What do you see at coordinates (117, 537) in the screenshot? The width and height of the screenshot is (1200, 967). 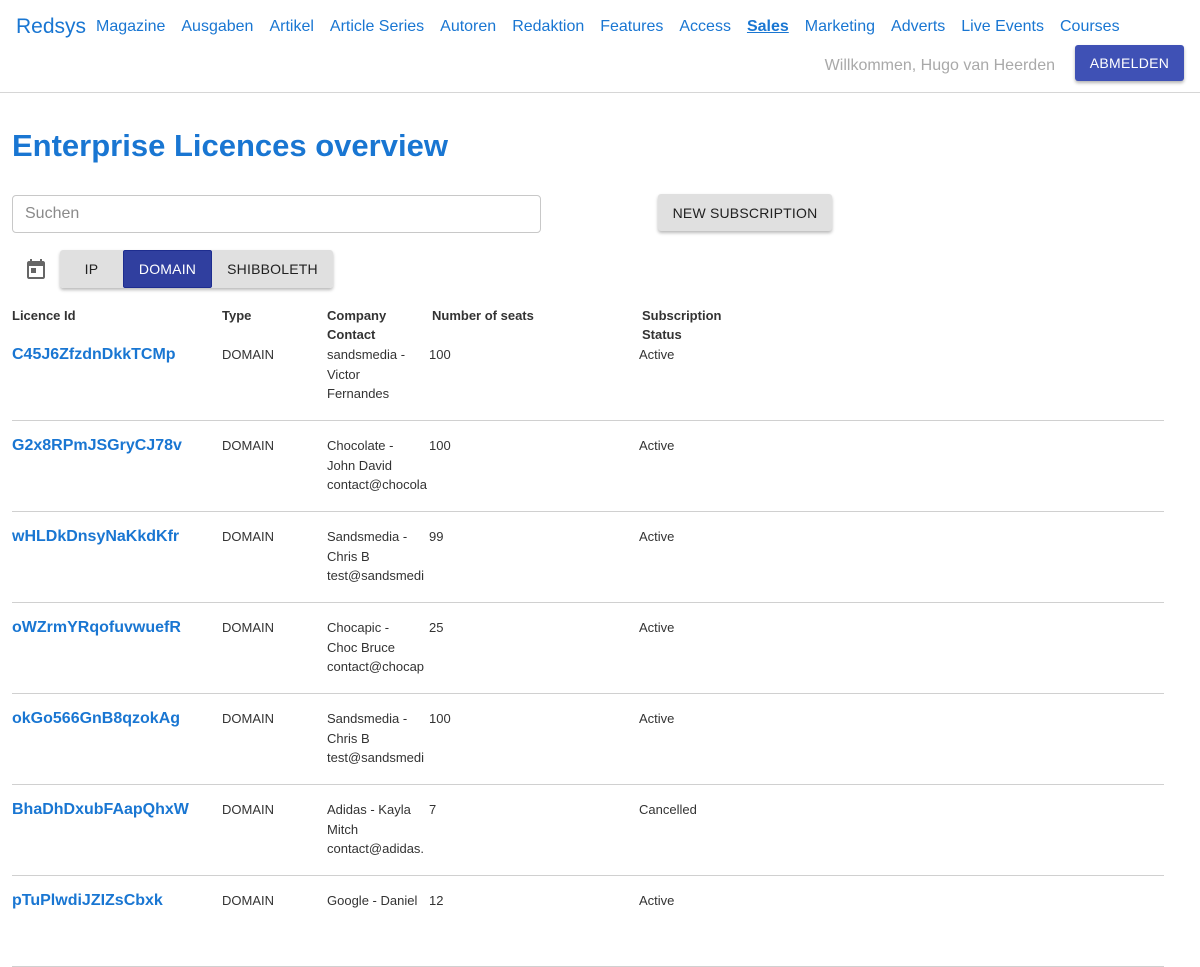 I see `licence-id-link: wHLDkDnsyNaKkdKfr` at bounding box center [117, 537].